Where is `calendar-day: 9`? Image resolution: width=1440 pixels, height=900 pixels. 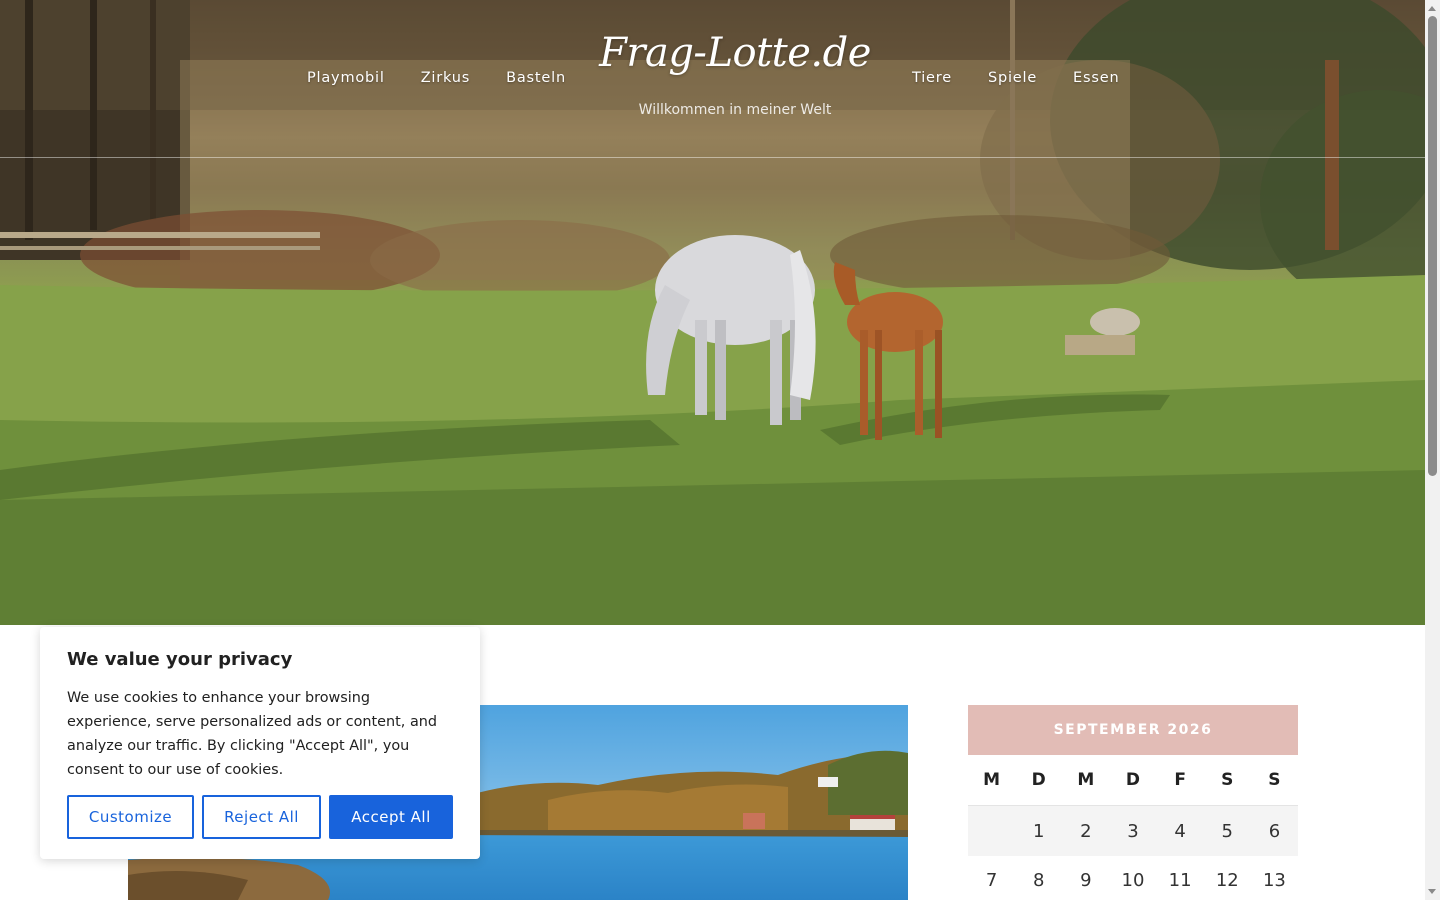 calendar-day: 9 is located at coordinates (1086, 880).